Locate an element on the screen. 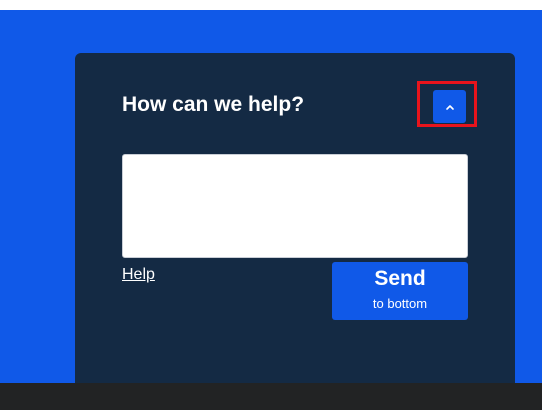  widget-title: How can we help? is located at coordinates (213, 104).